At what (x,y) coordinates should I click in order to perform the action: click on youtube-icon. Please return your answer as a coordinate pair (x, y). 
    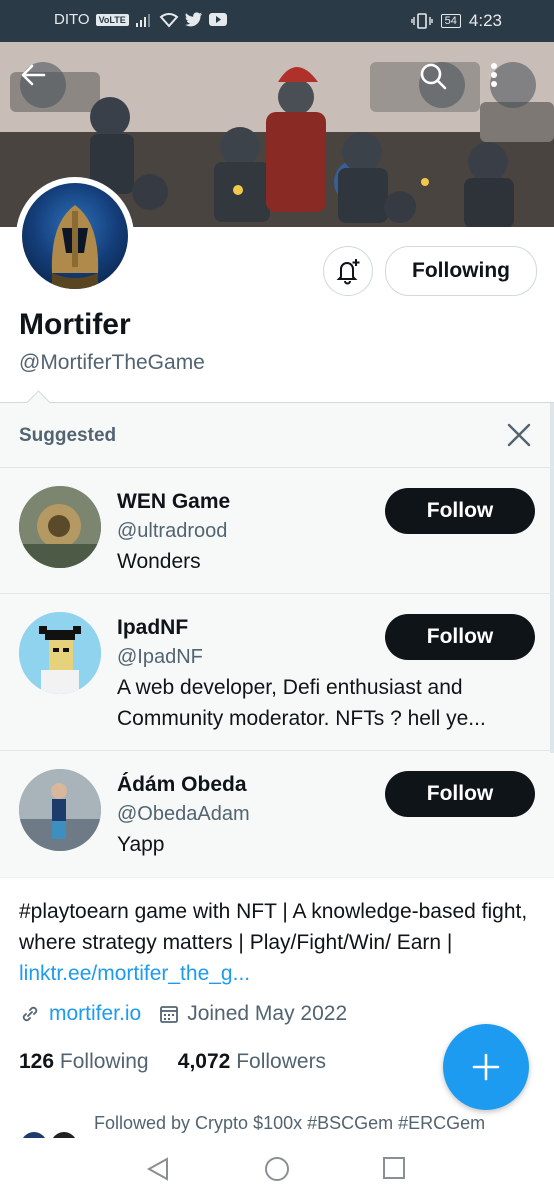
    Looking at the image, I should click on (217, 19).